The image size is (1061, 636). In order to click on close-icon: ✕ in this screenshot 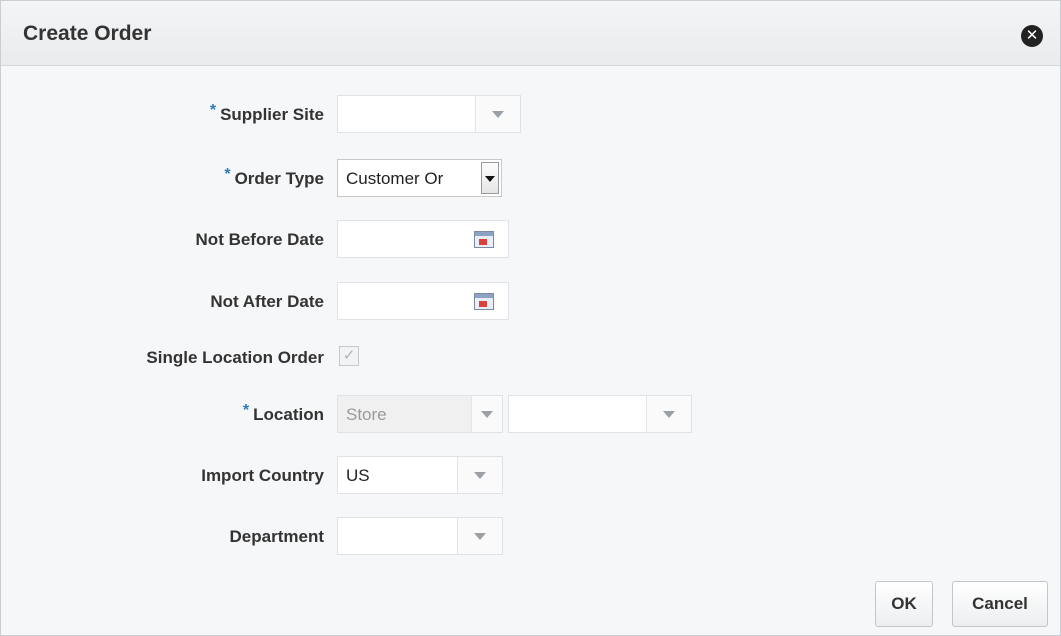, I will do `click(1032, 36)`.